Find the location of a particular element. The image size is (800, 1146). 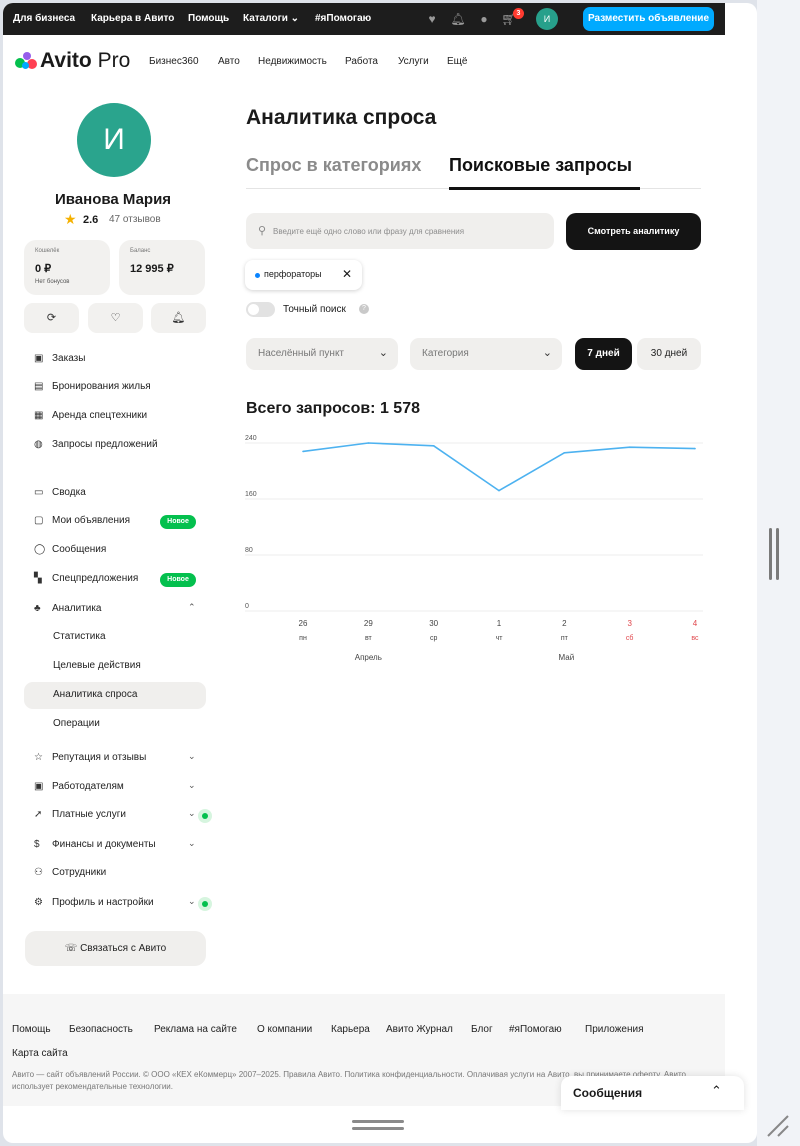

messages-panel: Сообщения ⌃ is located at coordinates (652, 1093).